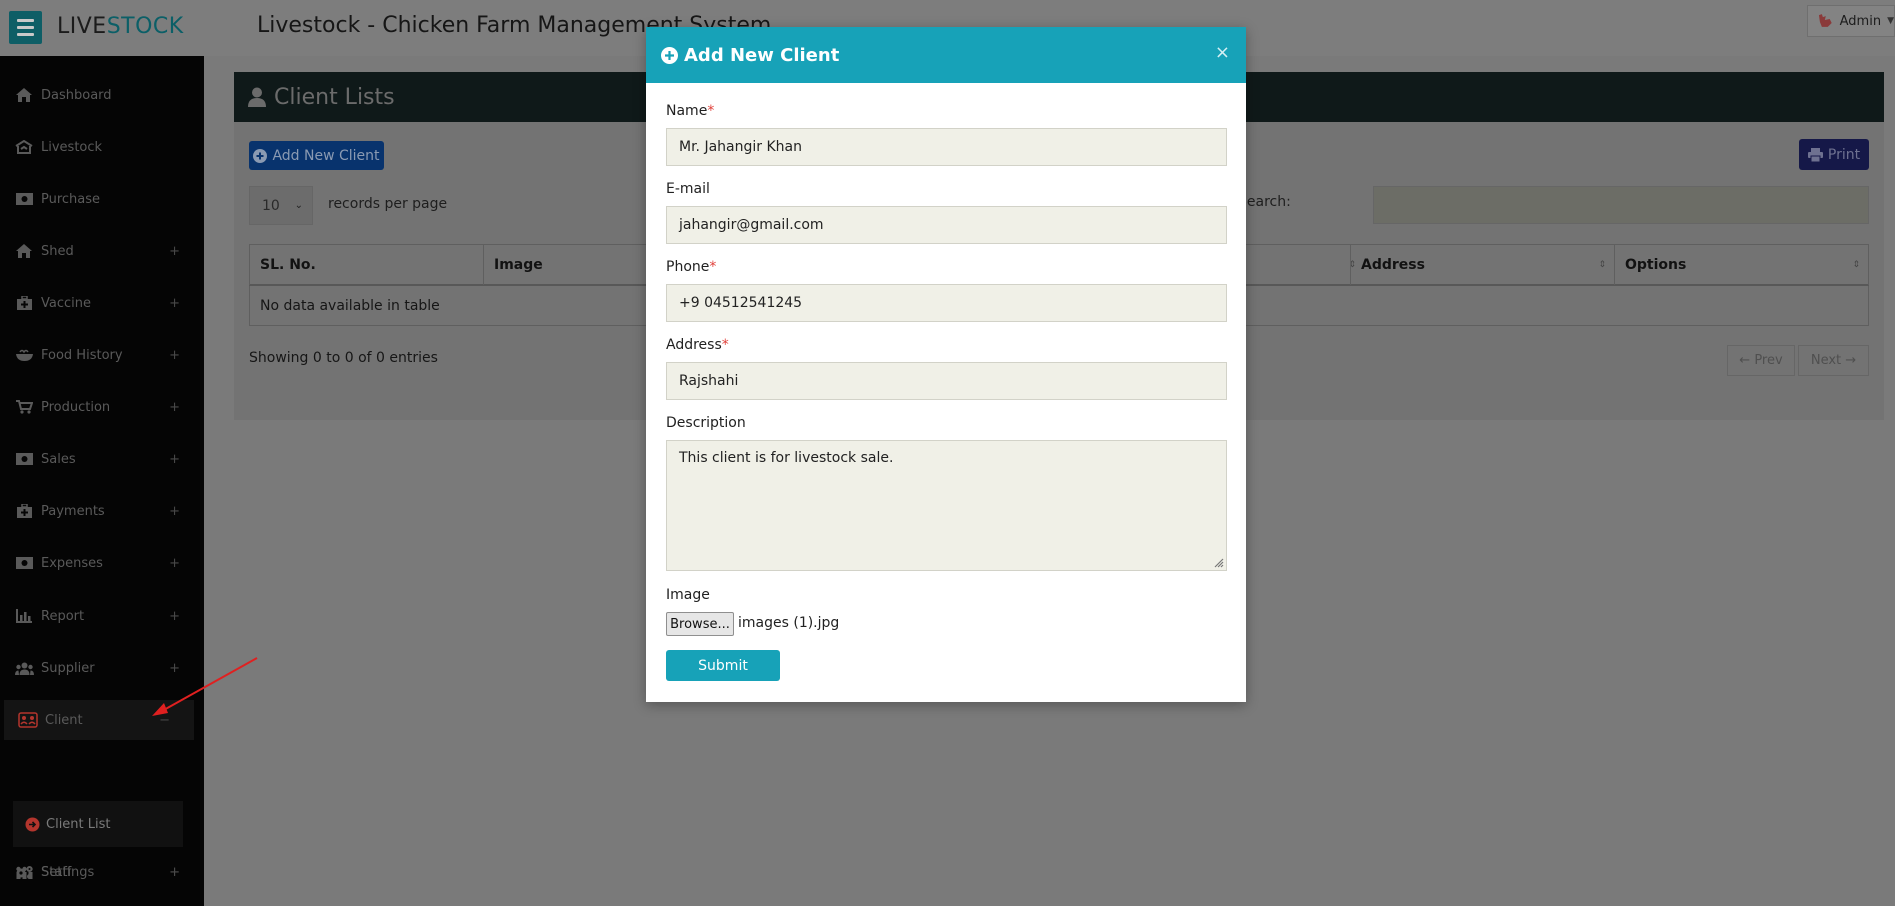 The height and width of the screenshot is (906, 1895). Describe the element at coordinates (24, 668) in the screenshot. I see `users-icon` at that location.